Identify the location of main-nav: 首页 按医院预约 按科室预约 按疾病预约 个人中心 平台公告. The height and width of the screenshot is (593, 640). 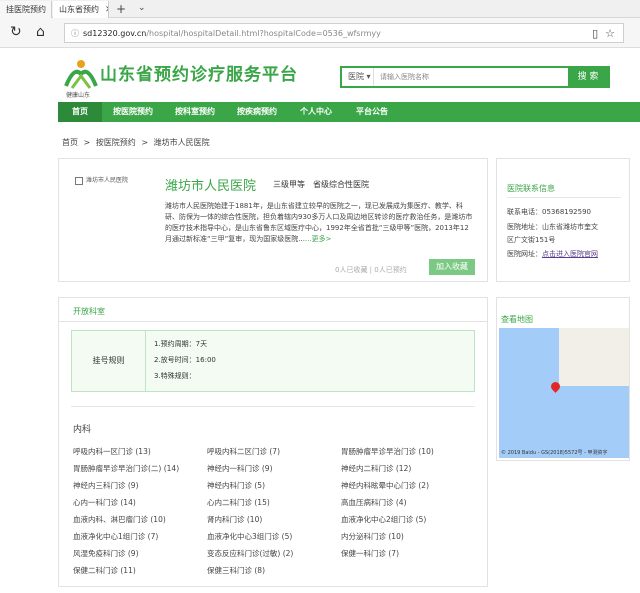
(349, 112).